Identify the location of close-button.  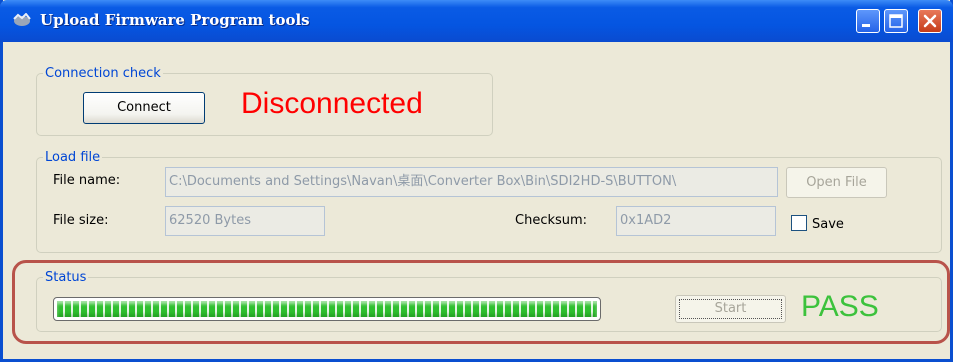
(930, 21).